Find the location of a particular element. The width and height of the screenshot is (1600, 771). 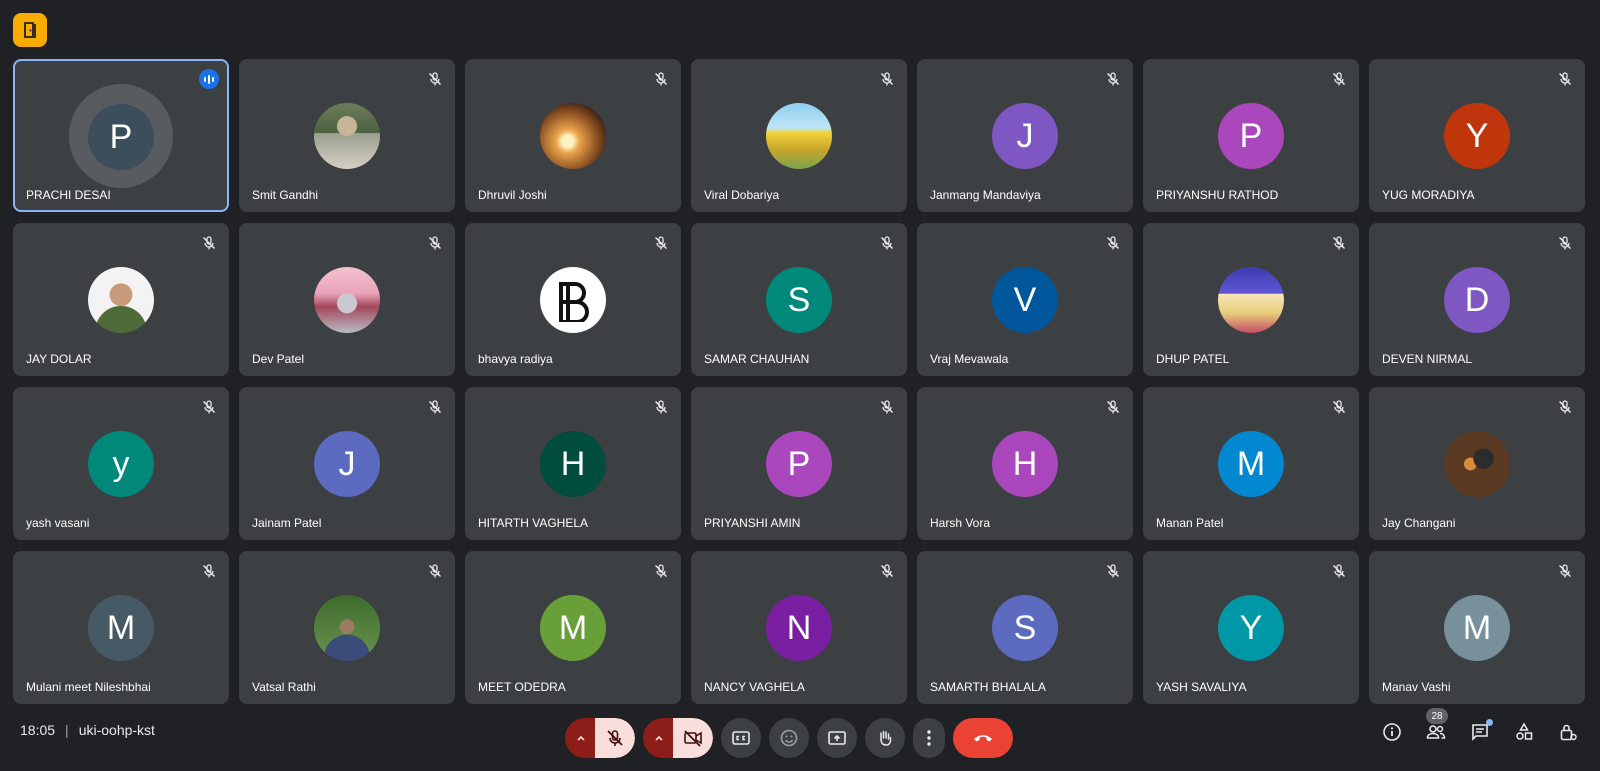

participant-name: Janmang Mandaviya is located at coordinates (985, 195).